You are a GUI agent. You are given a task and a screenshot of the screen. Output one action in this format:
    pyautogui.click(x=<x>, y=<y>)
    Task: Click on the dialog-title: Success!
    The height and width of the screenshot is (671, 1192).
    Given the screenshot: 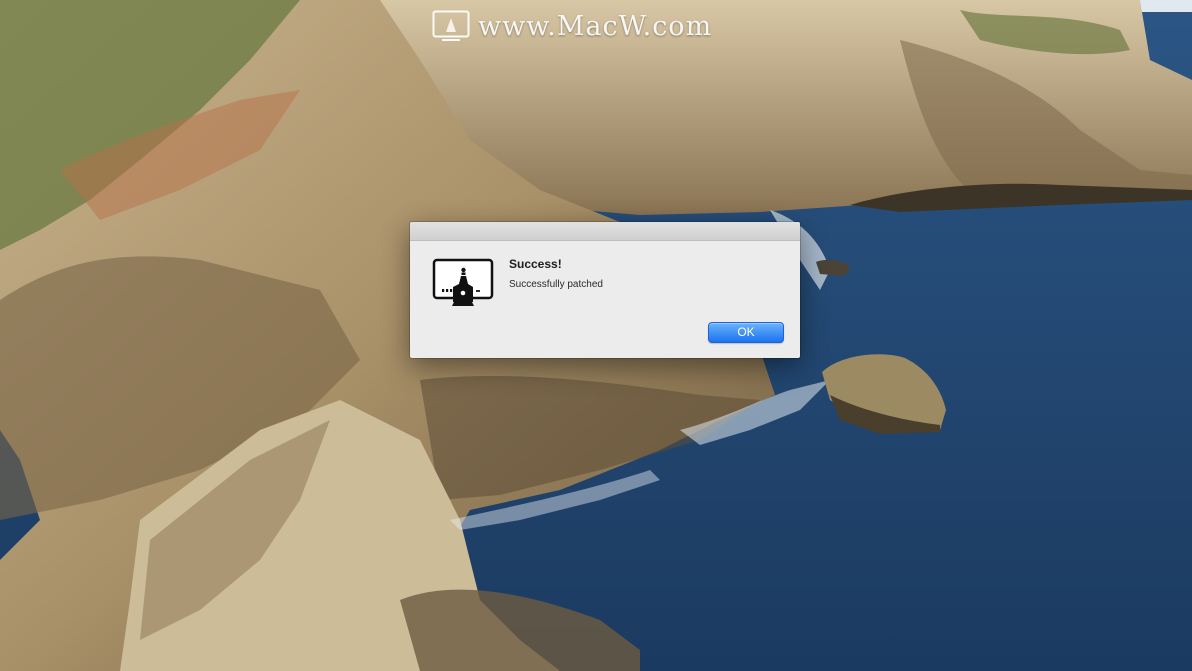 What is the action you would take?
    pyautogui.click(x=535, y=264)
    